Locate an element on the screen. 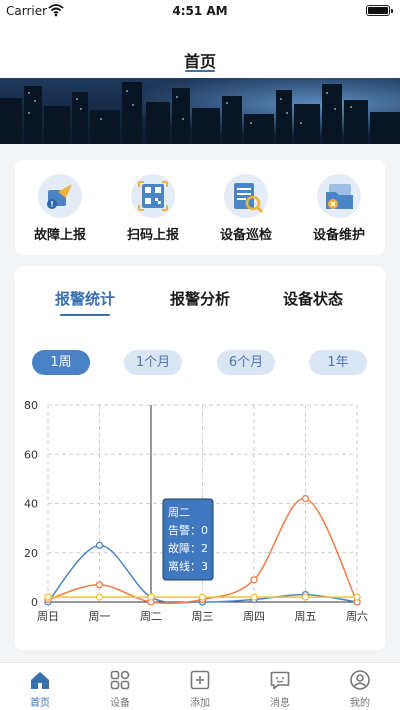  tabbar-label: 设备 is located at coordinates (120, 703).